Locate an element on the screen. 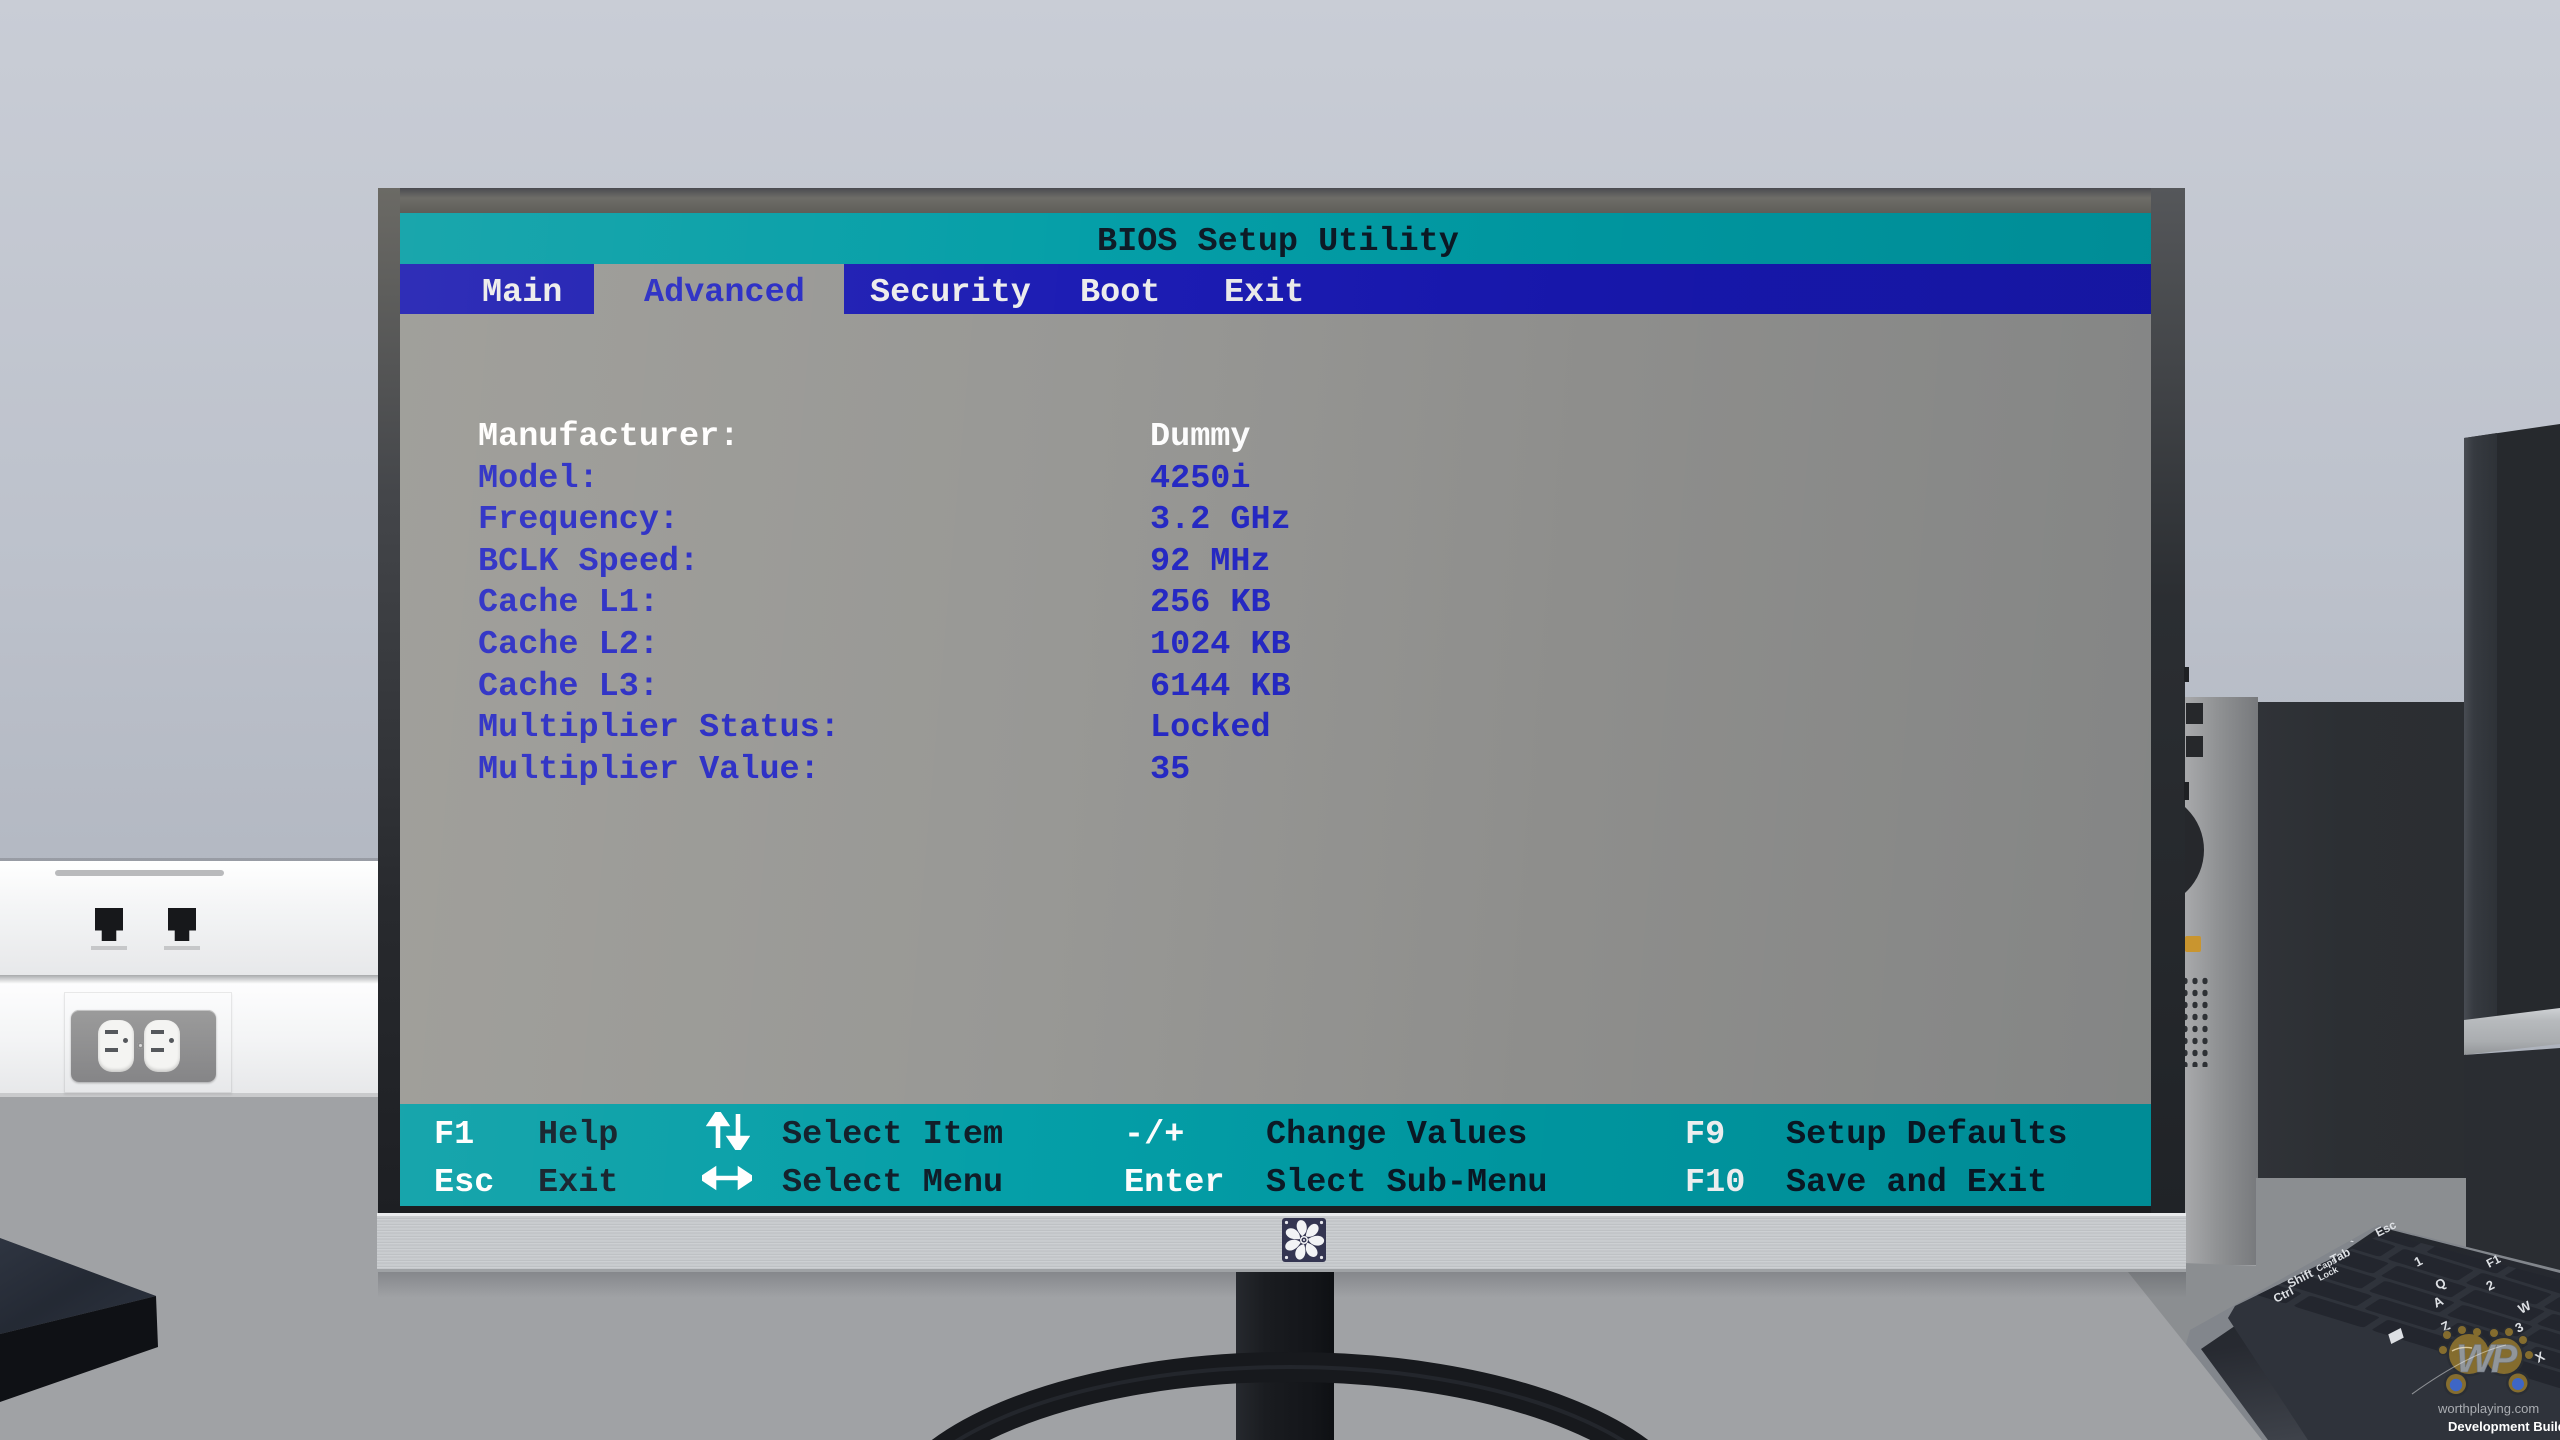  svg-text: WP is located at coordinates (2487, 1359).